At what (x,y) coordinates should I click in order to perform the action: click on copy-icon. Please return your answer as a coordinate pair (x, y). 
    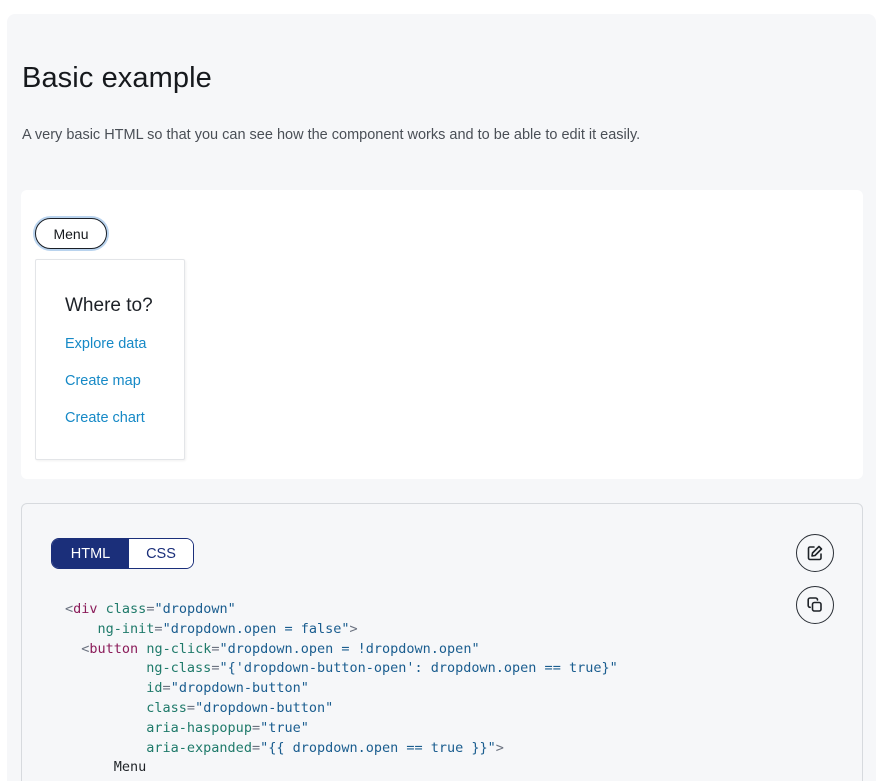
    Looking at the image, I should click on (814, 604).